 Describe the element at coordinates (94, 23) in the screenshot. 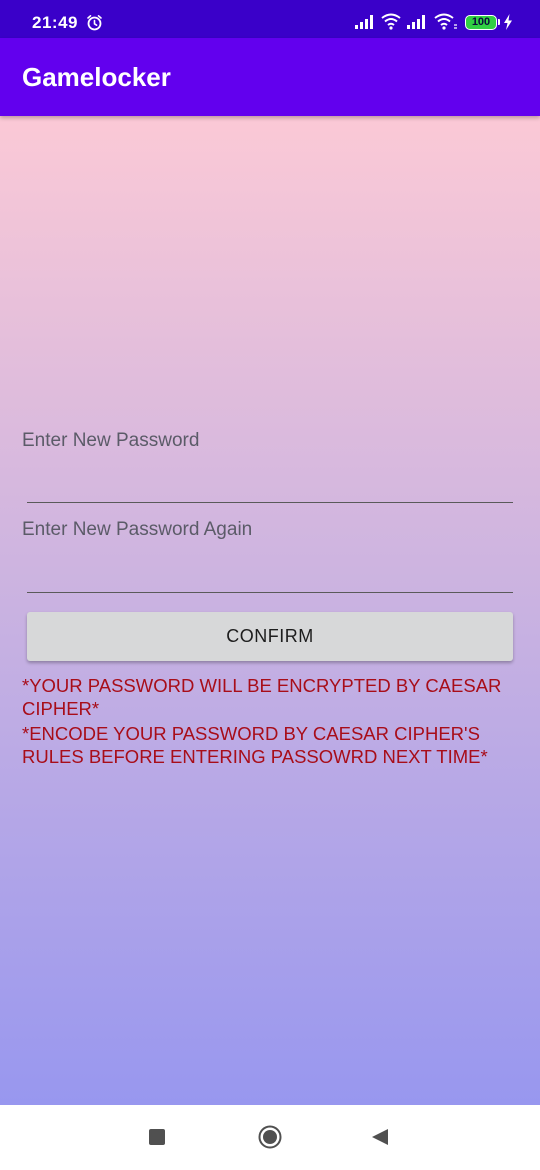

I see `alarm-icon` at that location.